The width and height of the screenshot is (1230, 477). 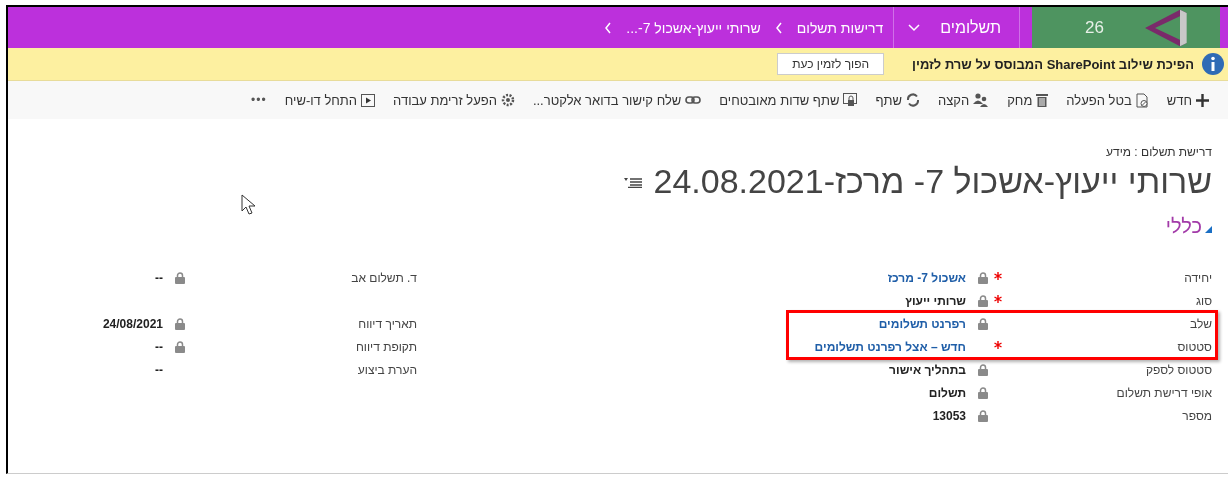 What do you see at coordinates (1094, 27) in the screenshot?
I see `tile-number: 26` at bounding box center [1094, 27].